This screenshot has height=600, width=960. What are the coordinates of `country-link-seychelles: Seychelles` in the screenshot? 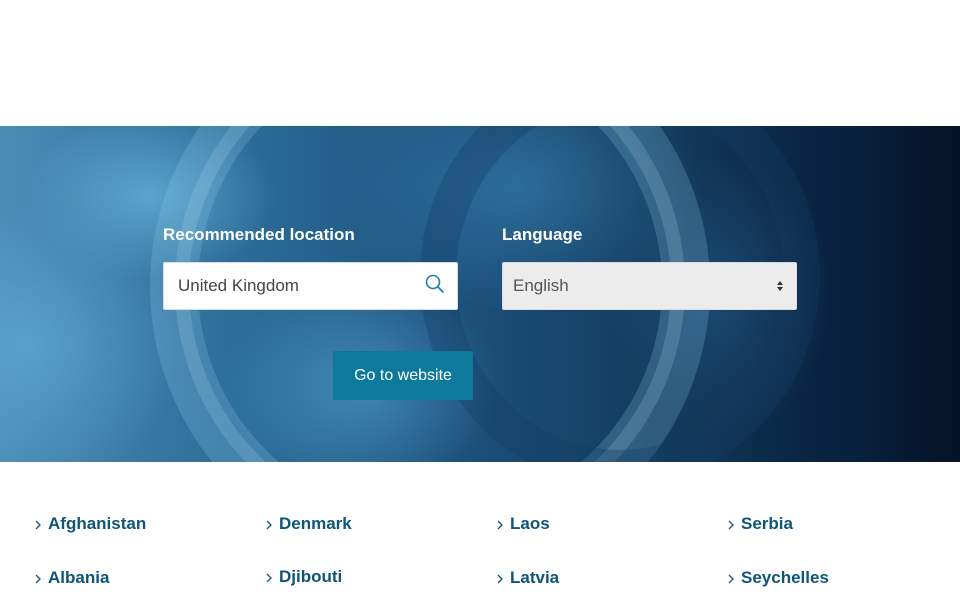 It's located at (778, 578).